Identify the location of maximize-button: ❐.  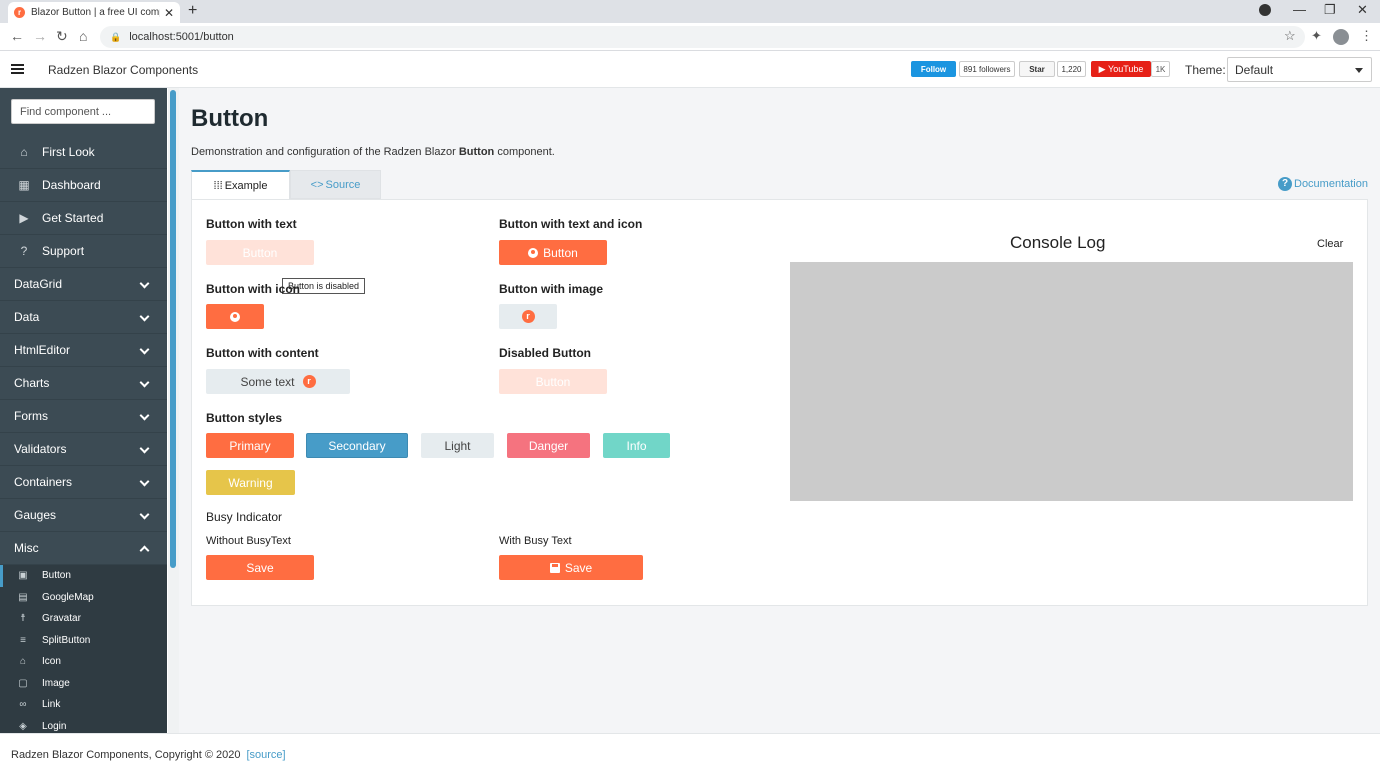
(1330, 10).